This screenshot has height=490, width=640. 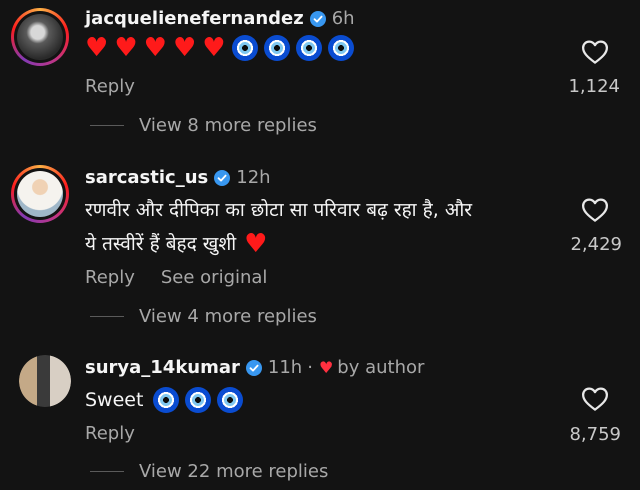 I want to click on comment-header: sarcastic_us 12h, so click(x=178, y=177).